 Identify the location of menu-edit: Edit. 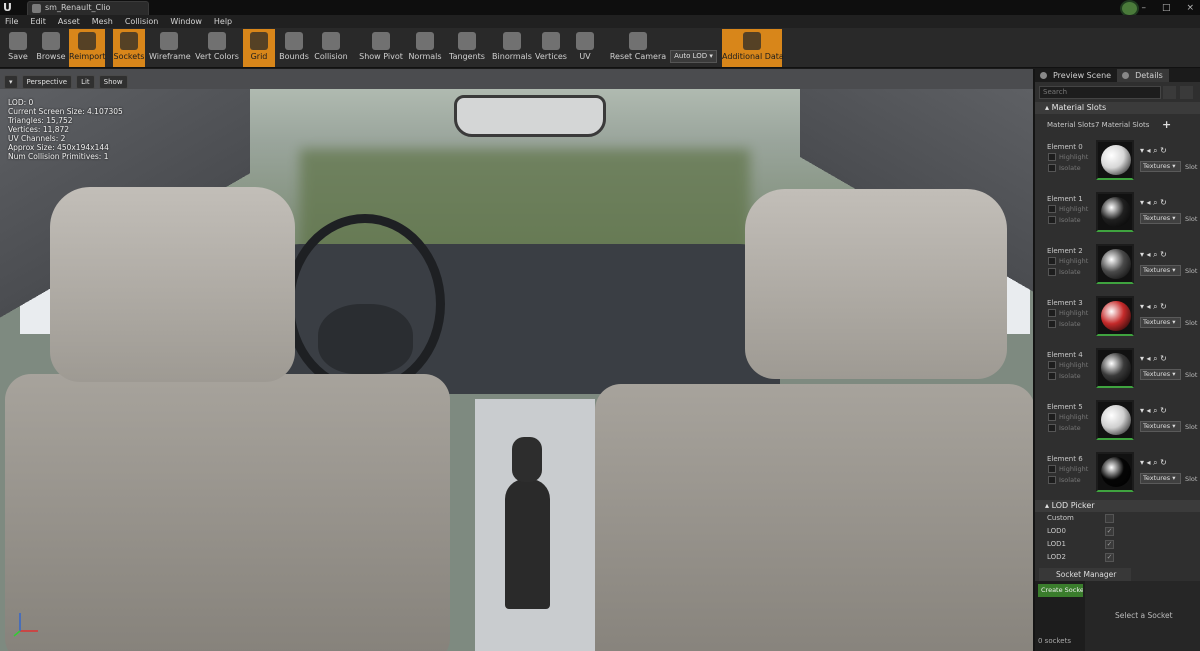
(38, 21).